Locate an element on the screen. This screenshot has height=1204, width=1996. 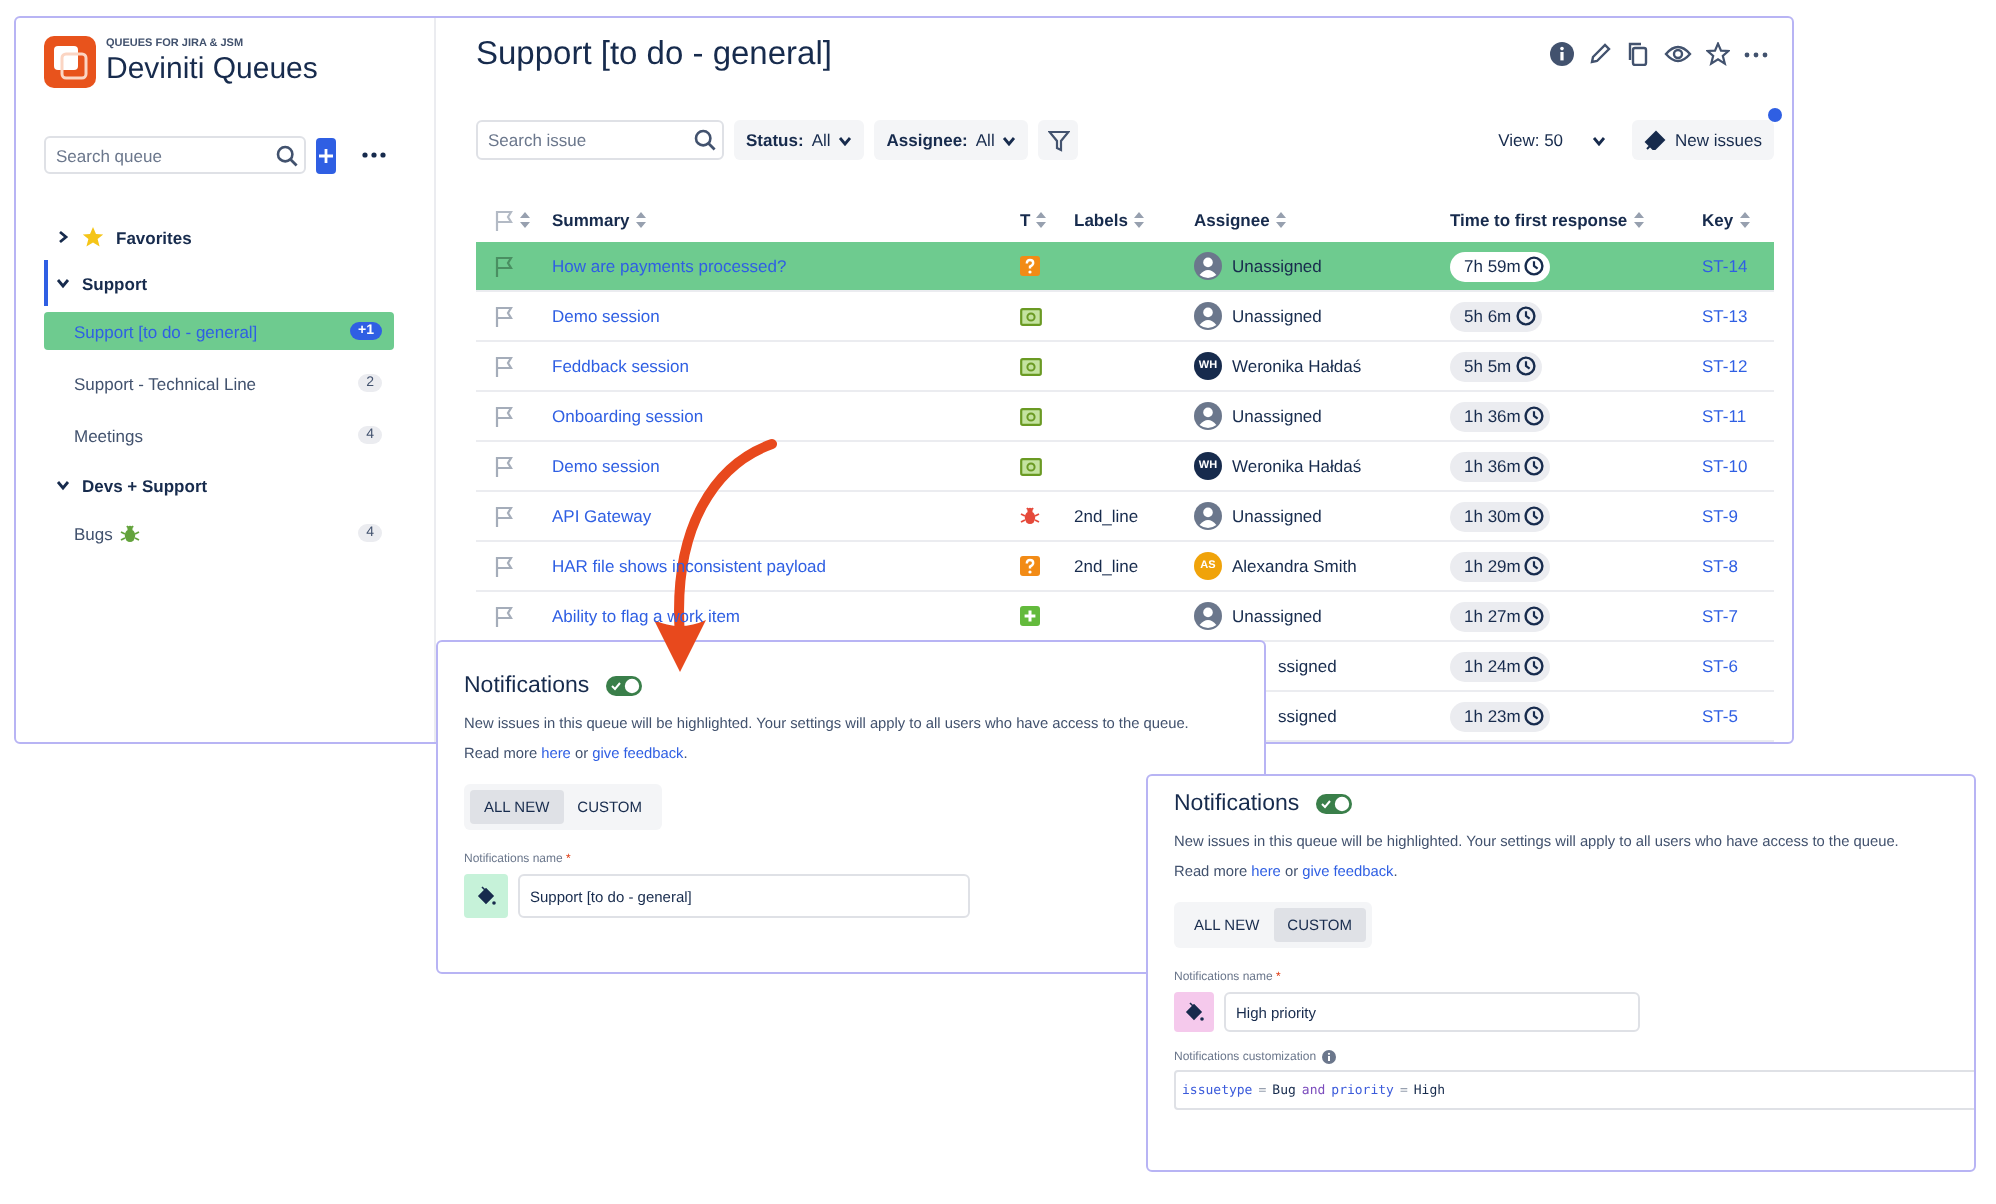
star-icon is located at coordinates (93, 237).